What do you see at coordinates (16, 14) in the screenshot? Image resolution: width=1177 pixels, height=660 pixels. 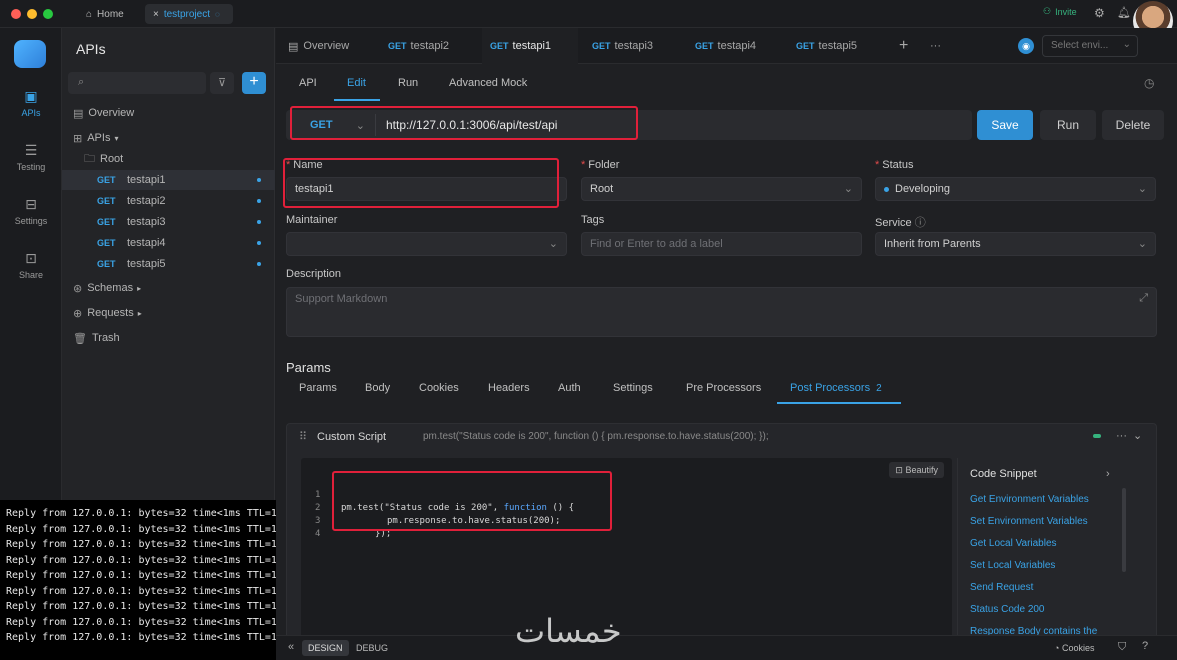 I see `close-window-button` at bounding box center [16, 14].